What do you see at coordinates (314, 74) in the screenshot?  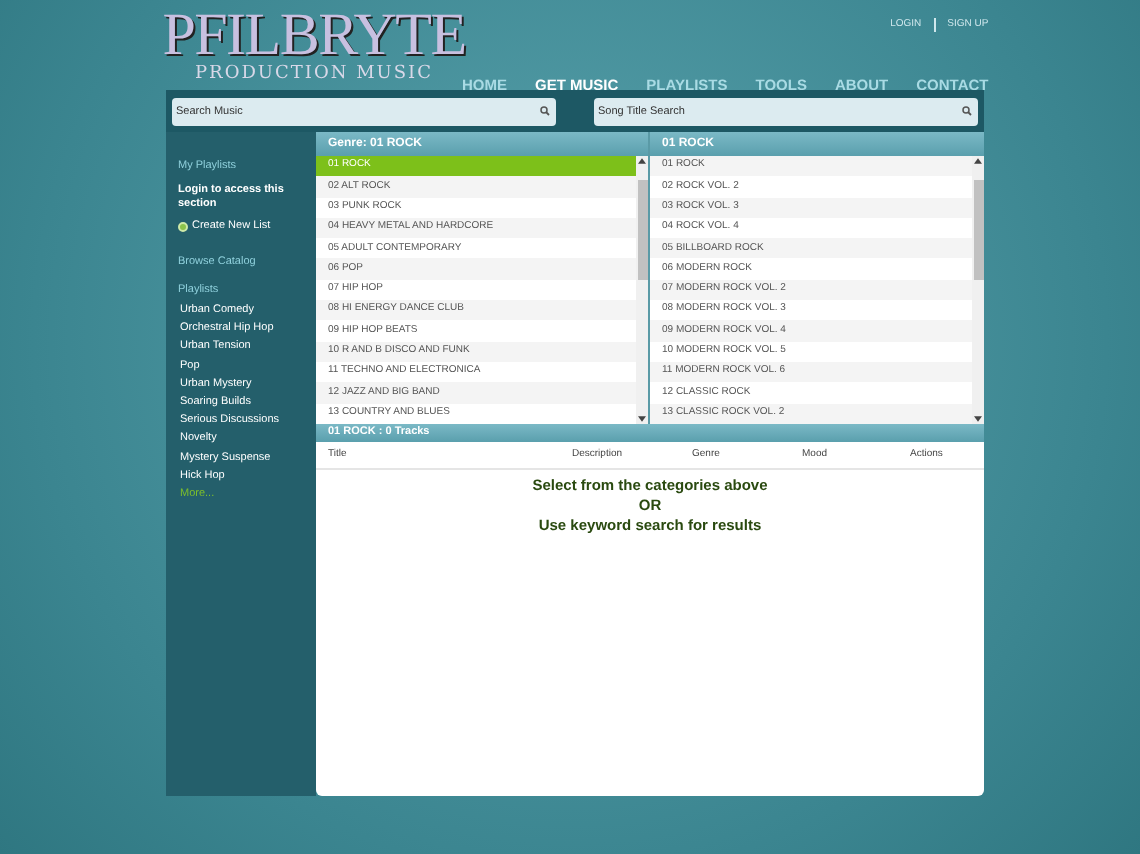 I see `logo-subtitle: PRODUCTION MUSIC` at bounding box center [314, 74].